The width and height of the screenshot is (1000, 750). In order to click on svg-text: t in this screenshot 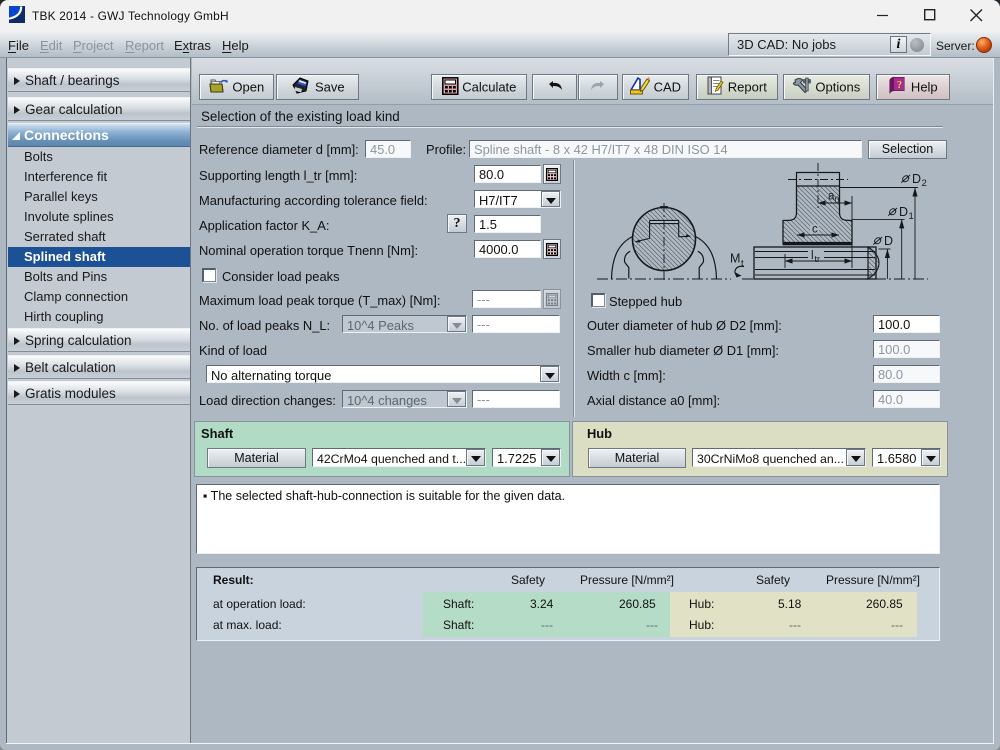, I will do `click(742, 263)`.